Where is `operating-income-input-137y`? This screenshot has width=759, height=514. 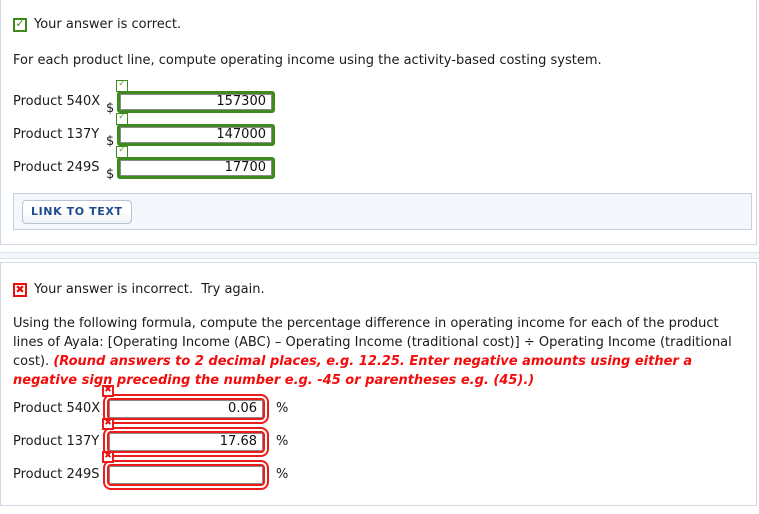 operating-income-input-137y is located at coordinates (196, 134).